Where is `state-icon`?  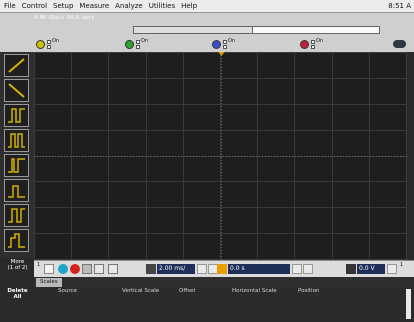
state-icon is located at coordinates (16, 215).